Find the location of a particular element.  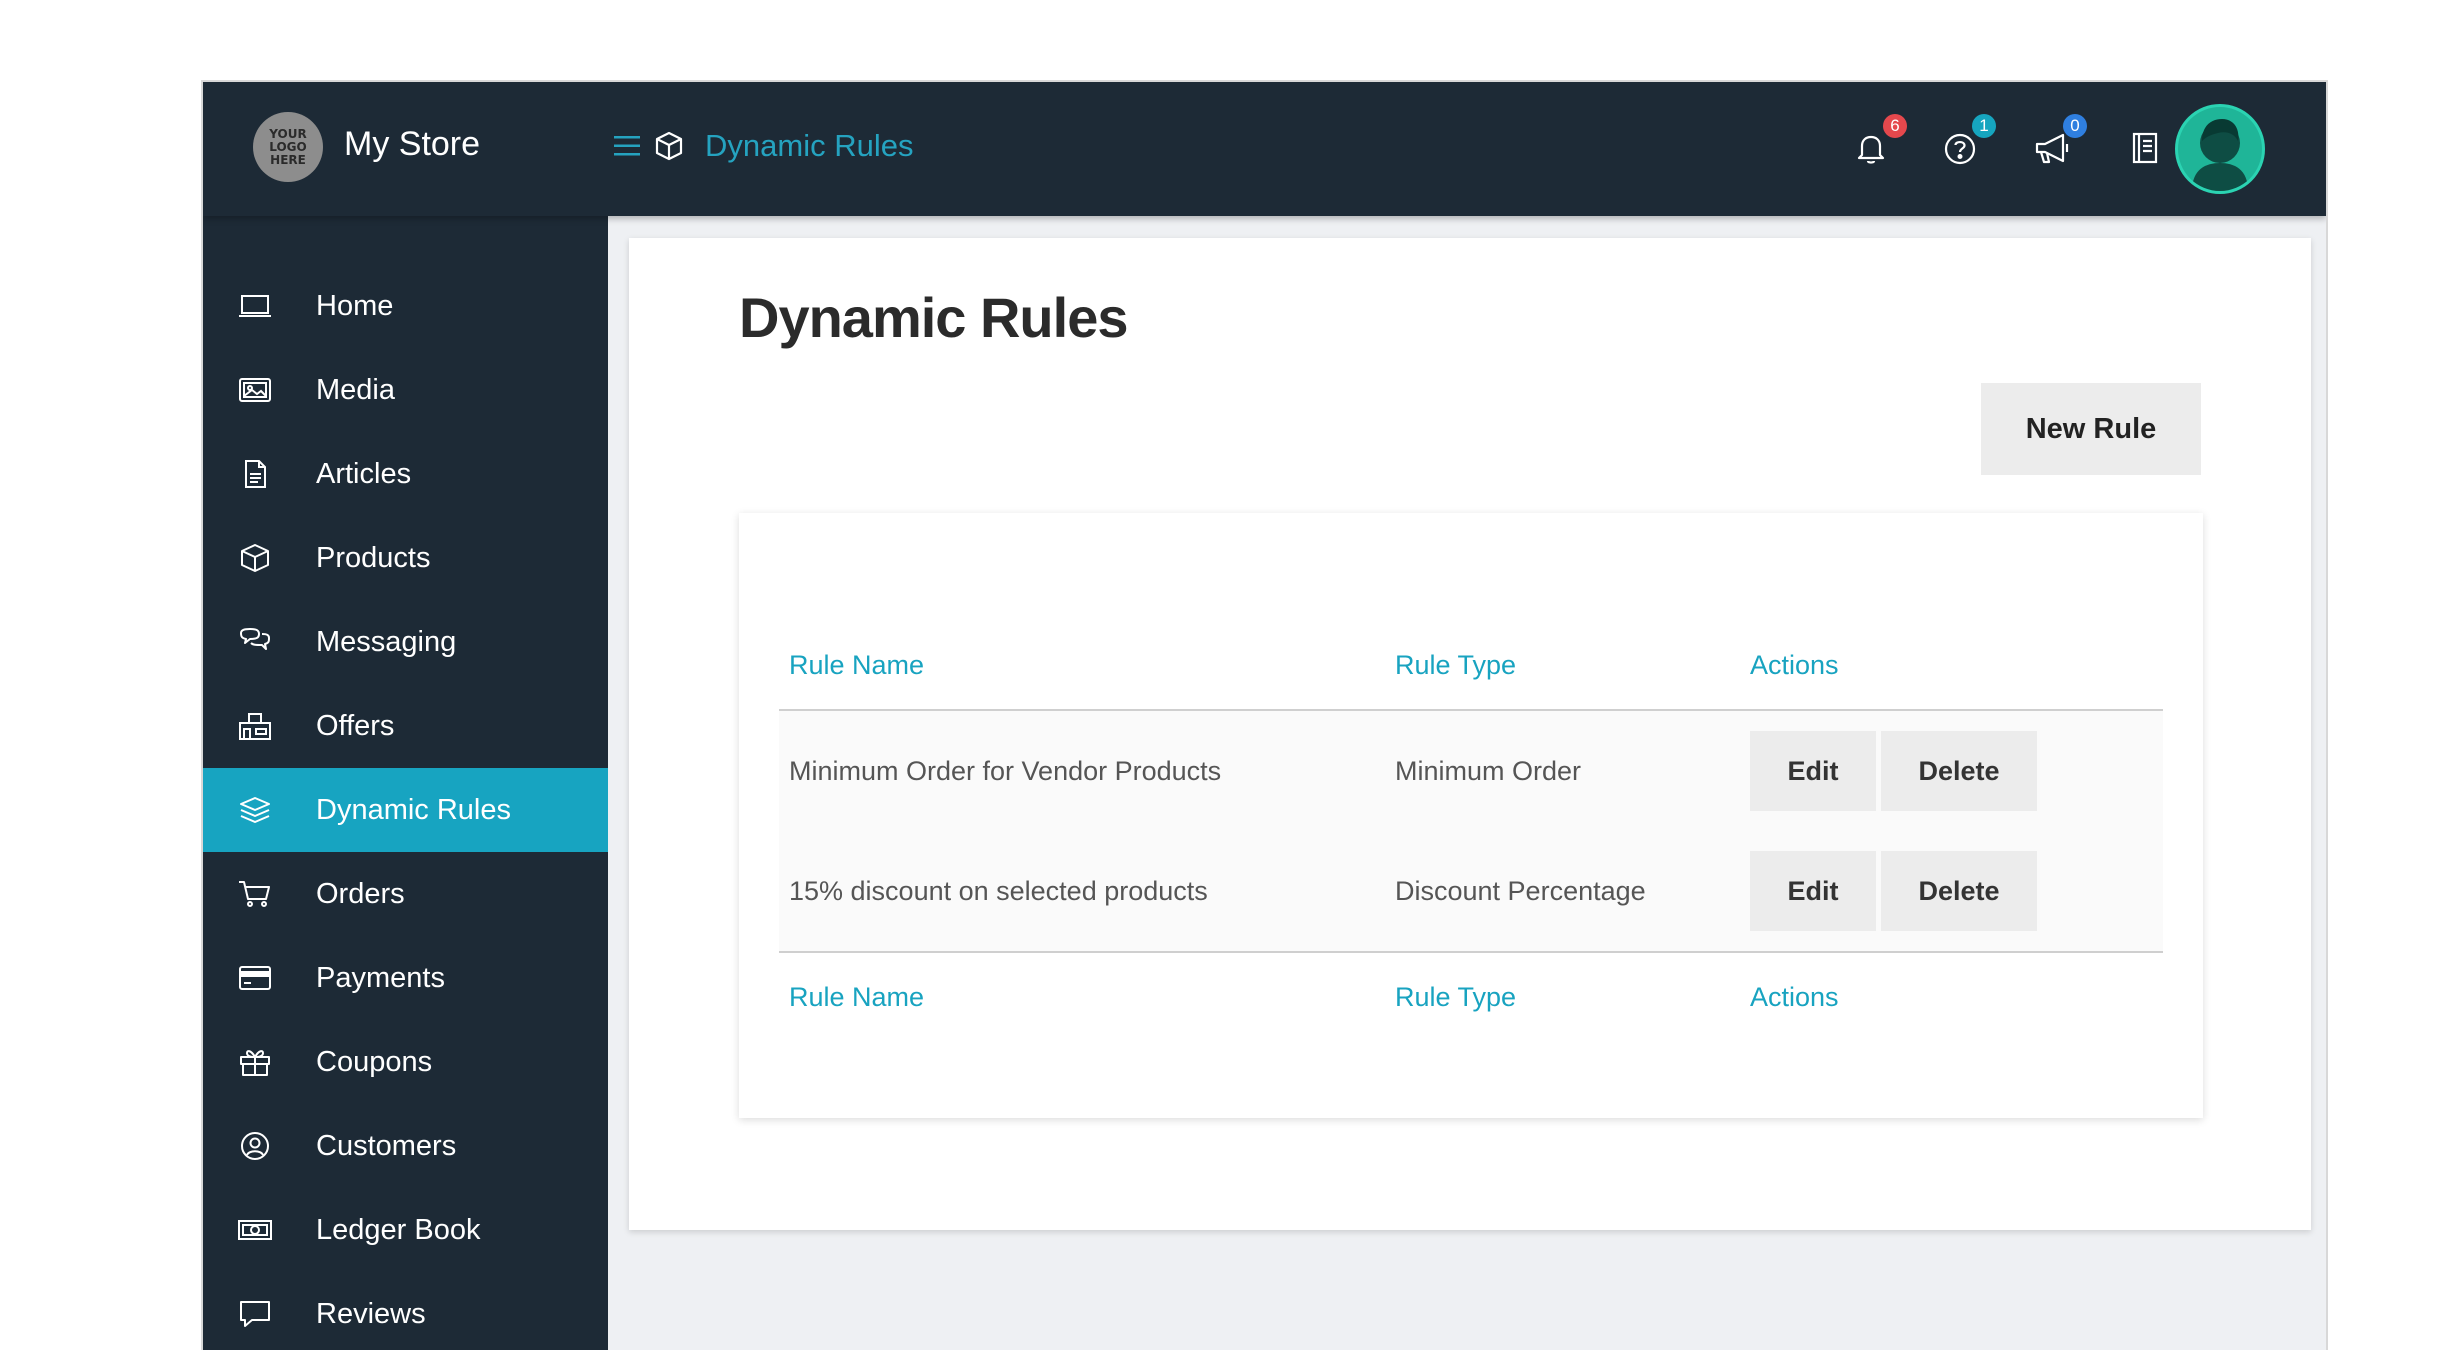

hamburger-menu-icon is located at coordinates (627, 146).